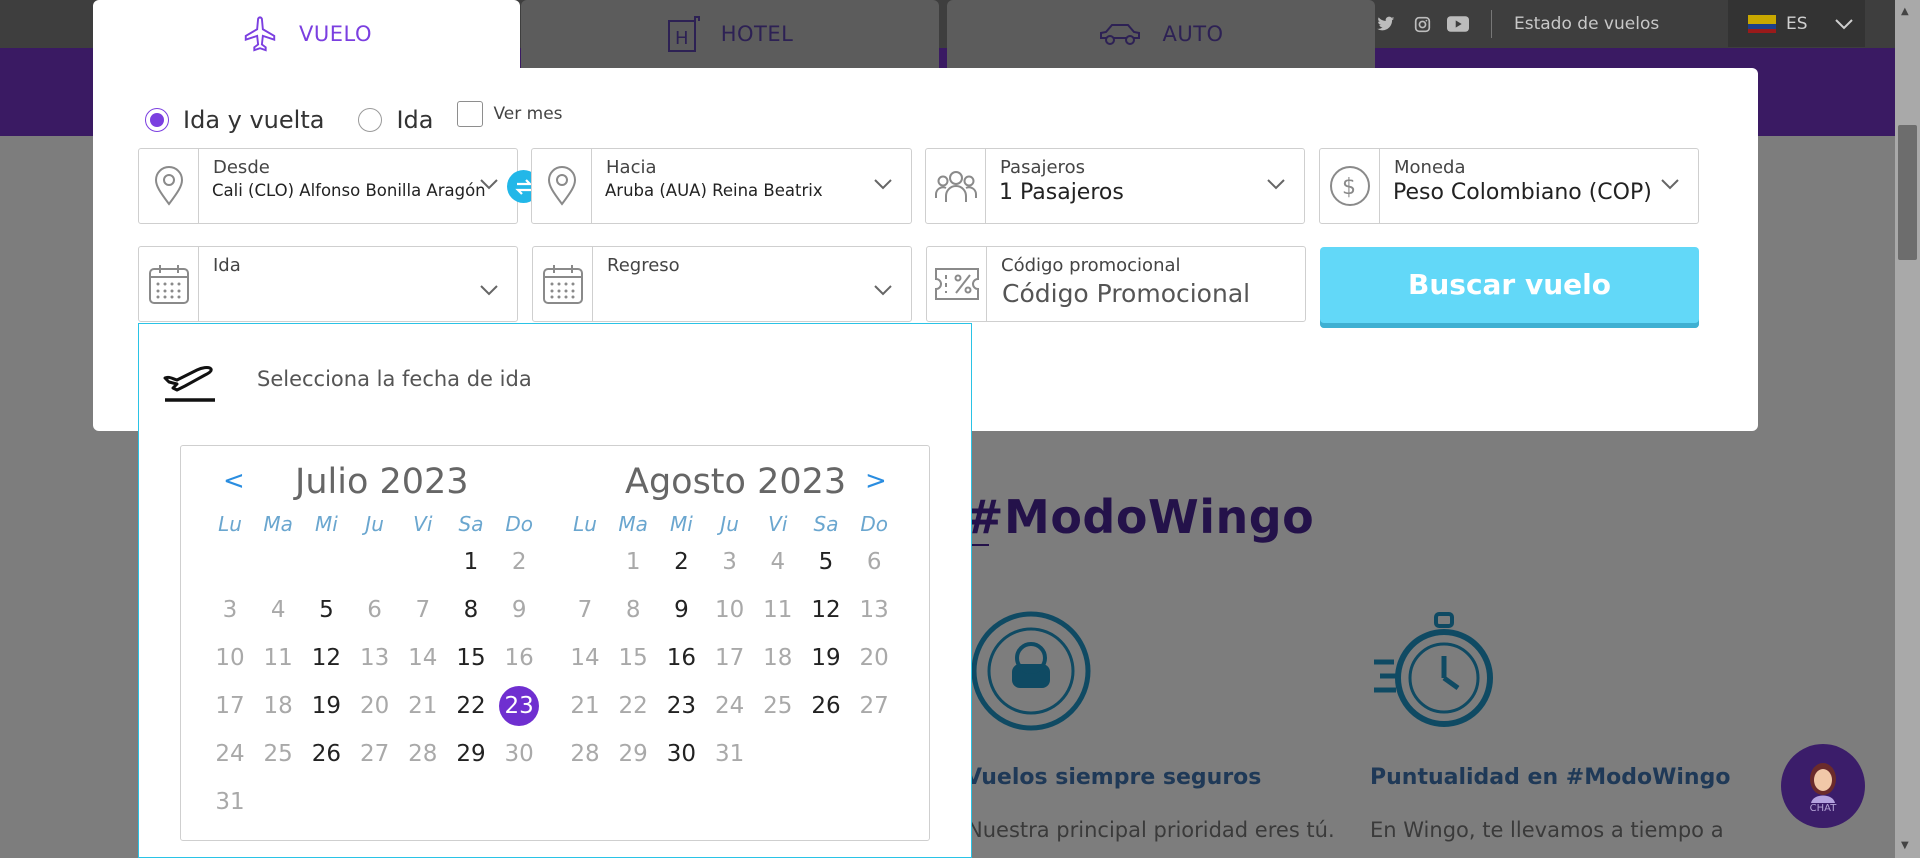 The height and width of the screenshot is (858, 1920). I want to click on weekday-label: Sa, so click(826, 524).